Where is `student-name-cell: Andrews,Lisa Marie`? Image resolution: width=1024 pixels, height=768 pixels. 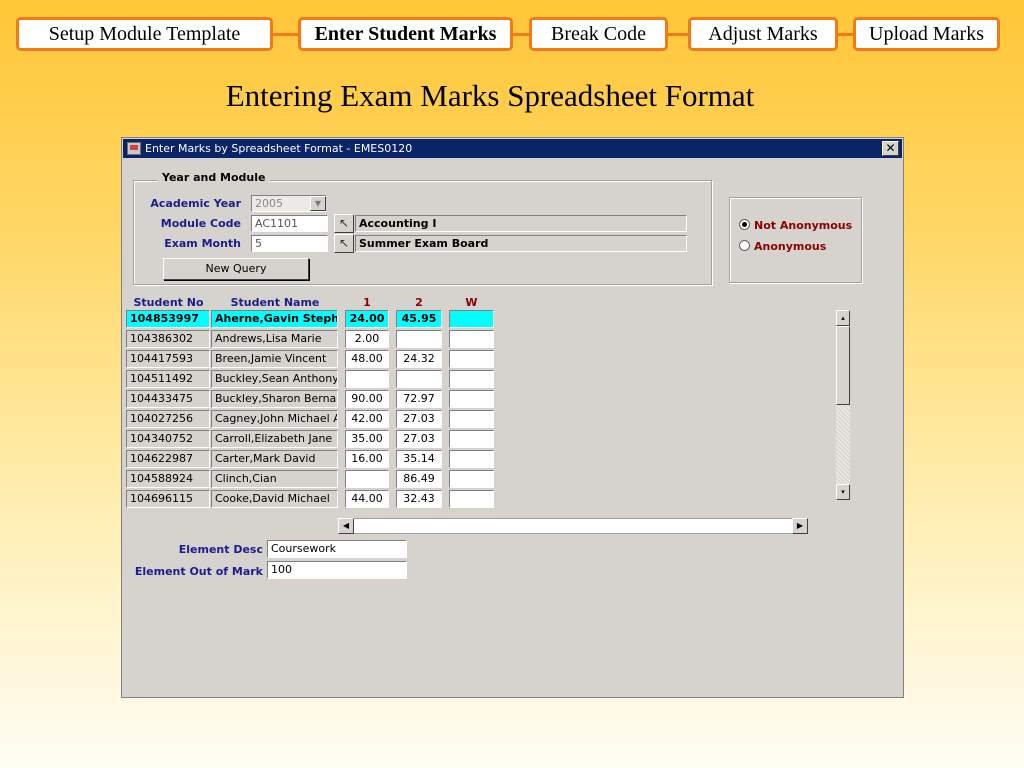
student-name-cell: Andrews,Lisa Marie is located at coordinates (274, 339).